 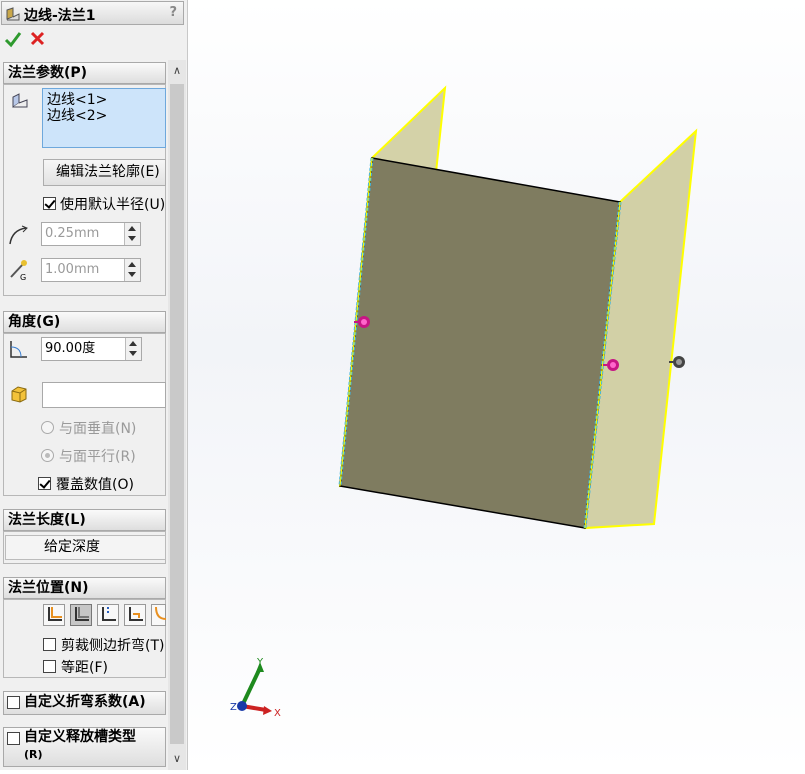 I want to click on cancel-button, so click(x=38, y=39).